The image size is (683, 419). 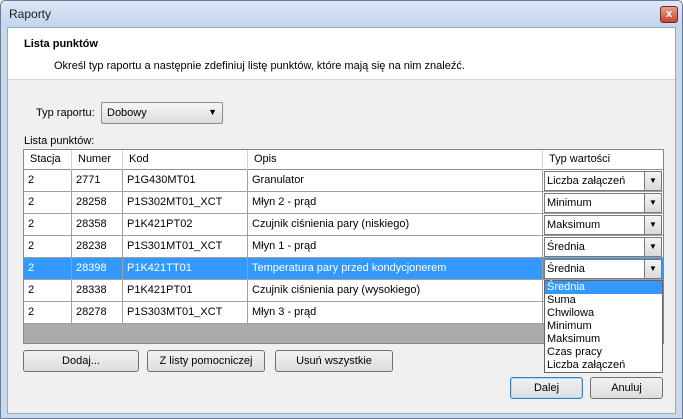 I want to click on dropdown-option: Średnia, so click(x=603, y=287).